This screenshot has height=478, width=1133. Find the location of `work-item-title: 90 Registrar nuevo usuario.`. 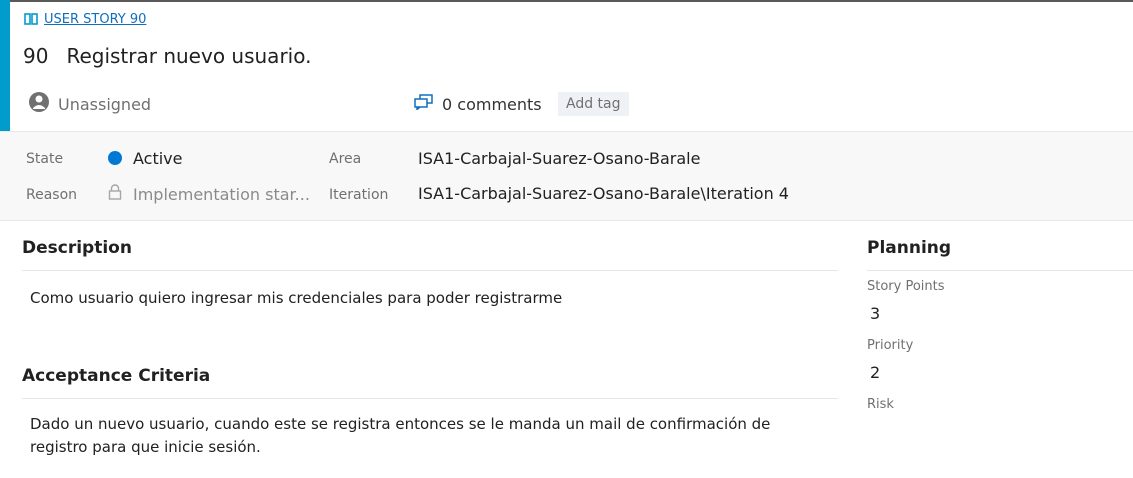

work-item-title: 90 Registrar nuevo usuario. is located at coordinates (167, 56).